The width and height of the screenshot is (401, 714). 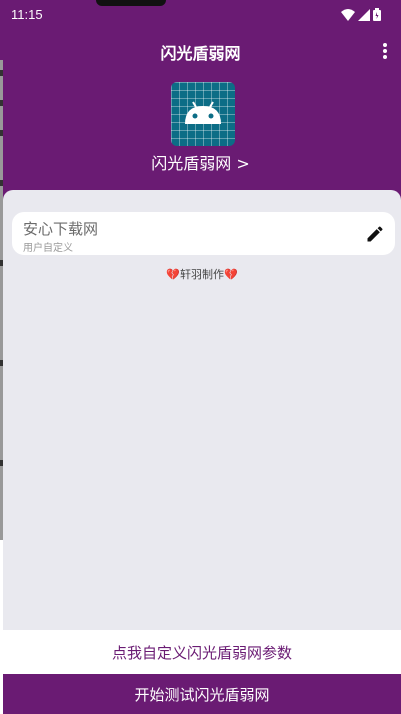 What do you see at coordinates (375, 234) in the screenshot?
I see `edit-icon` at bounding box center [375, 234].